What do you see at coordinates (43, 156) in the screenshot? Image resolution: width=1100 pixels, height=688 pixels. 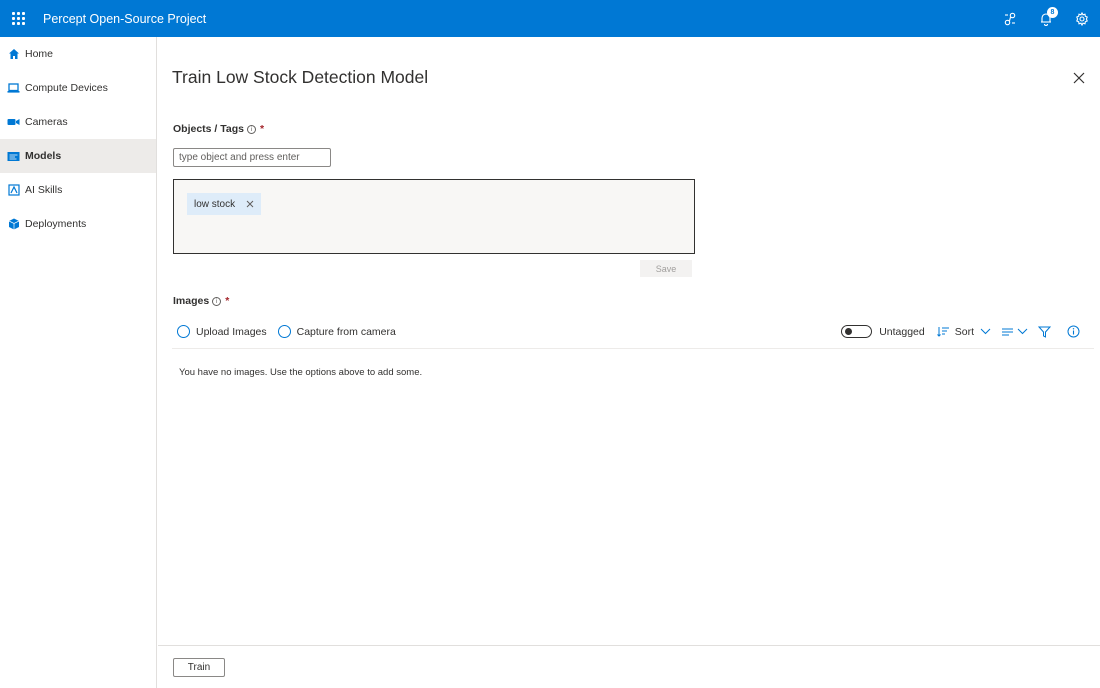 I see `sidebar-item-label: Models` at bounding box center [43, 156].